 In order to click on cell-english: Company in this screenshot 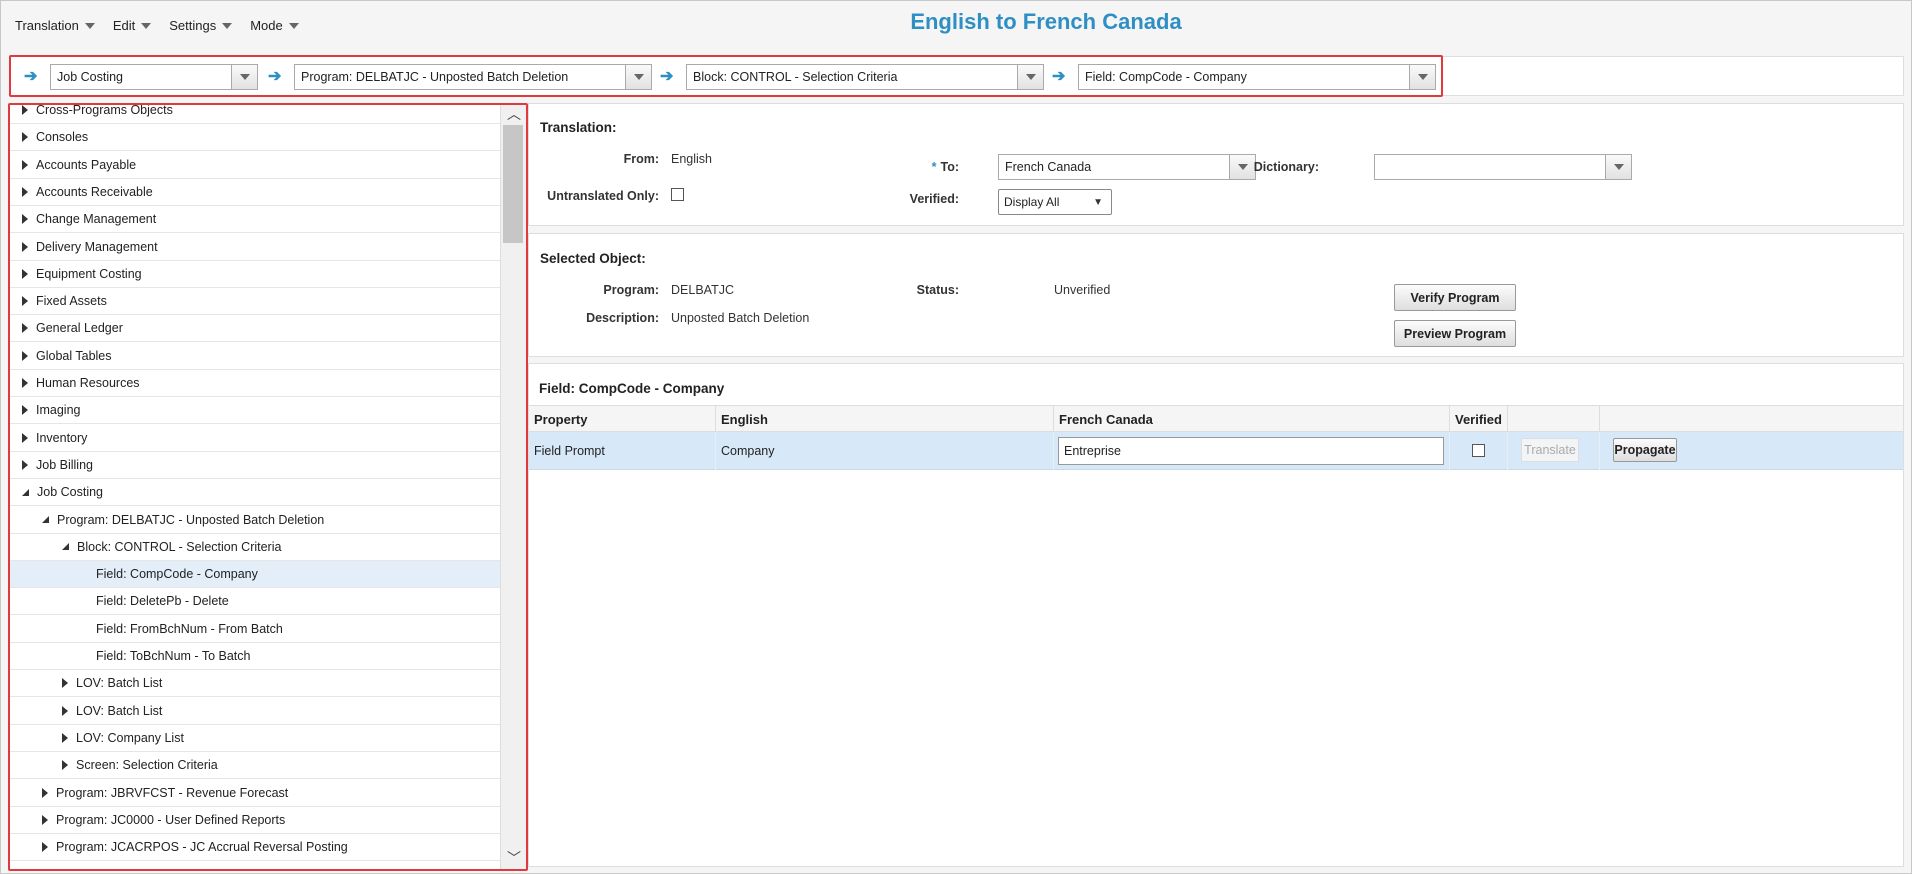, I will do `click(885, 451)`.